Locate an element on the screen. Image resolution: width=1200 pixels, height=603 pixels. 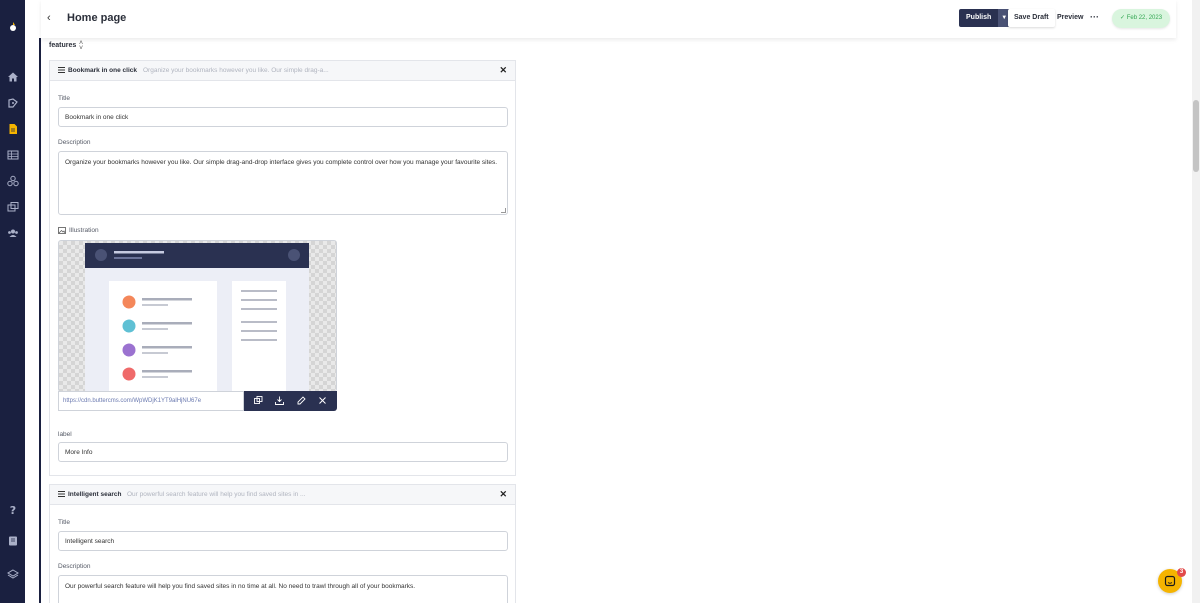
publish-group: Publish ▼ is located at coordinates (985, 18).